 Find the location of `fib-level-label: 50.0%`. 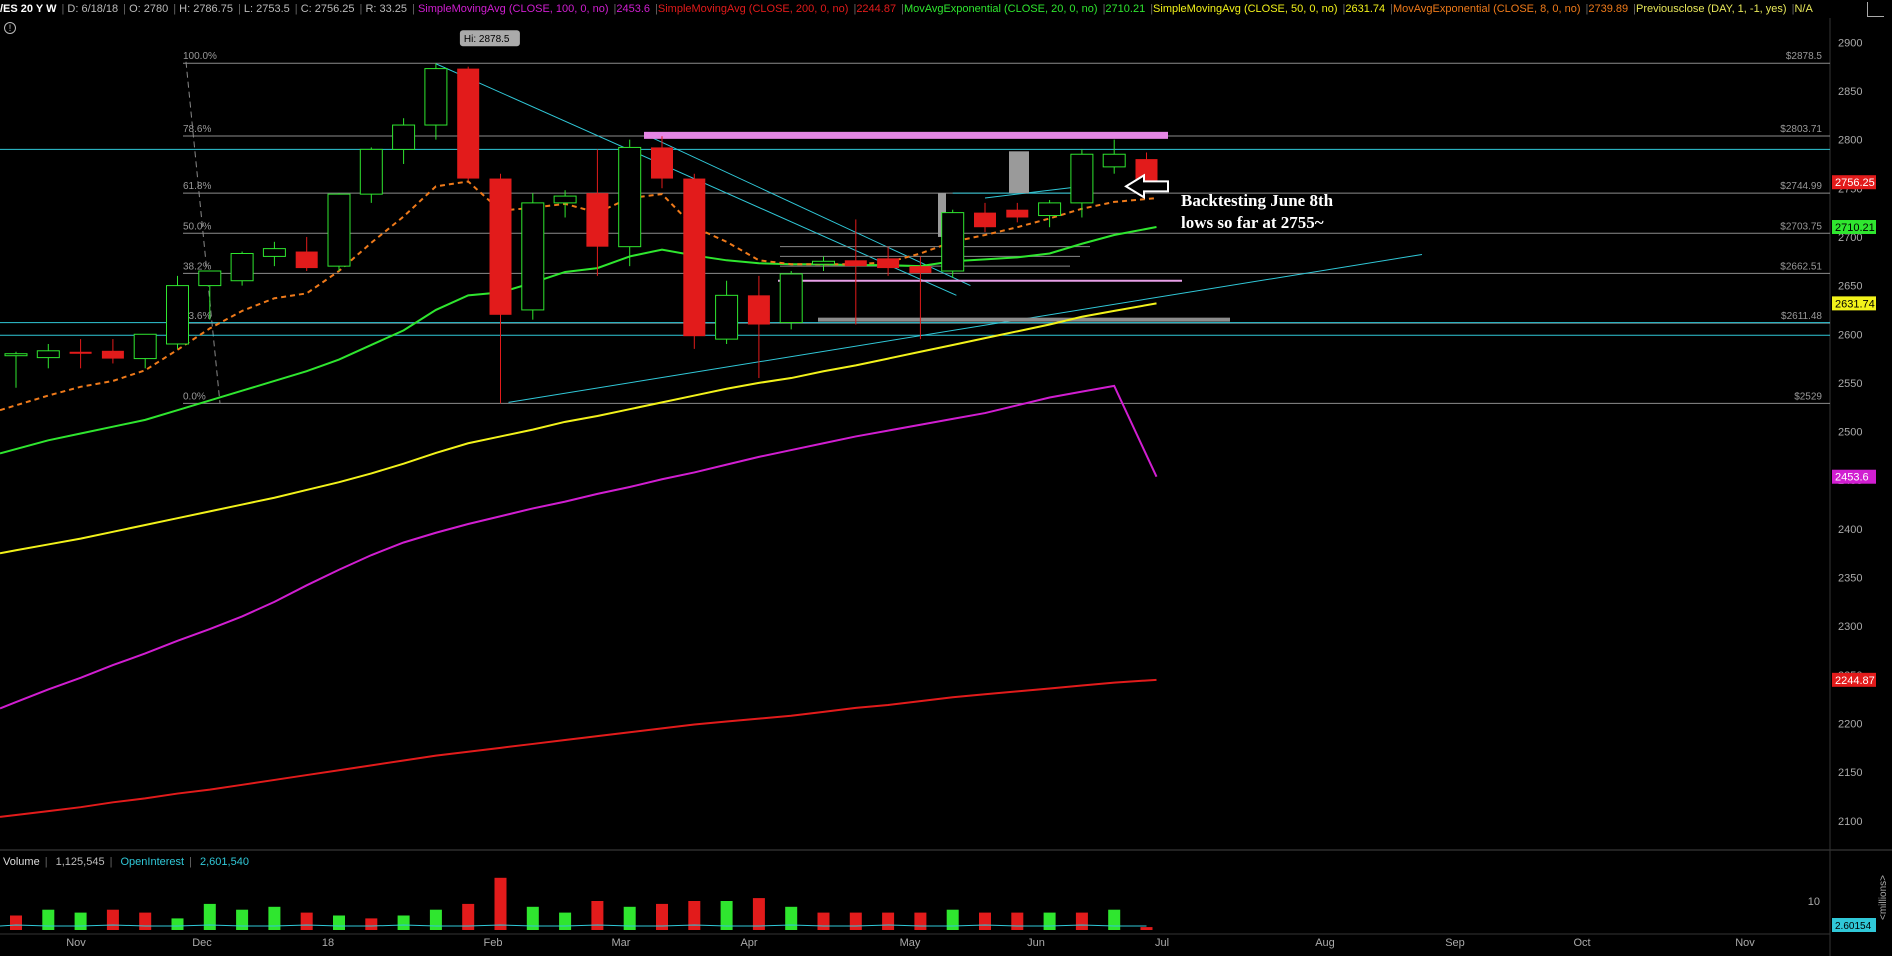

fib-level-label: 50.0% is located at coordinates (197, 226).